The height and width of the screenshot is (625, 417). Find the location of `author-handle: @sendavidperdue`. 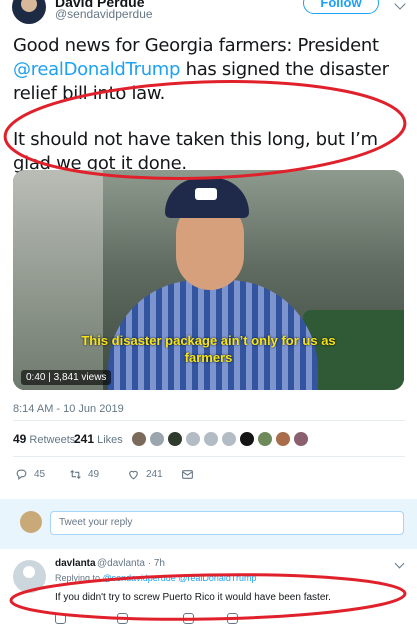

author-handle: @sendavidperdue is located at coordinates (104, 14).